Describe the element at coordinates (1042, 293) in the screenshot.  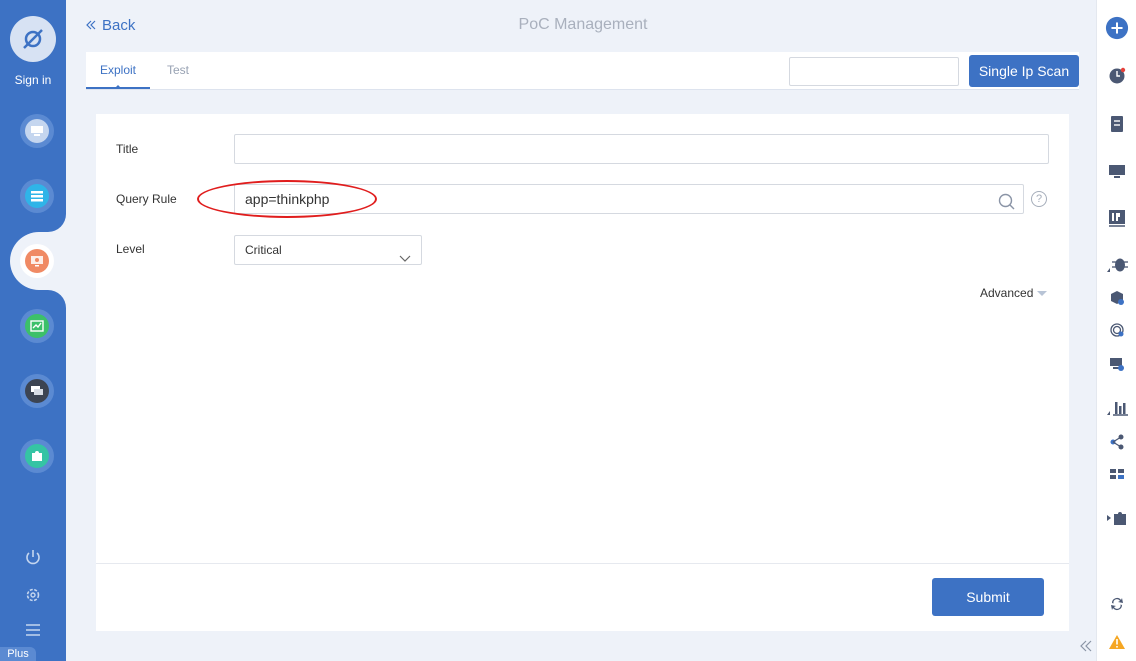
I see `caret-down-icon` at that location.